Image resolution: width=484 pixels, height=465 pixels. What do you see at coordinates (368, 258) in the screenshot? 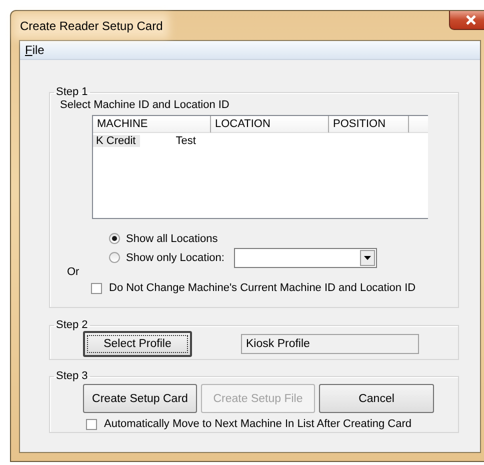
I see `dropdown-arrow-icon` at bounding box center [368, 258].